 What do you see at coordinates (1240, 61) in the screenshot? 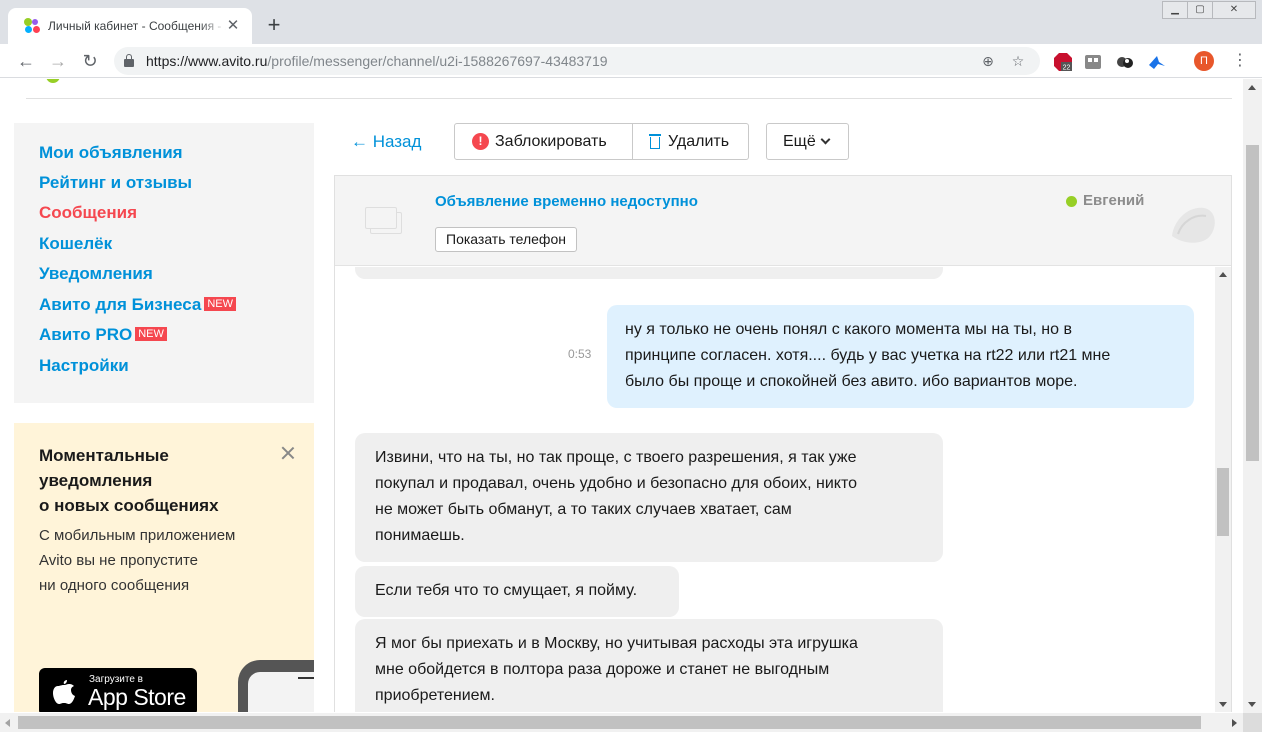
I see `browser-menu-icon: ⋮` at bounding box center [1240, 61].